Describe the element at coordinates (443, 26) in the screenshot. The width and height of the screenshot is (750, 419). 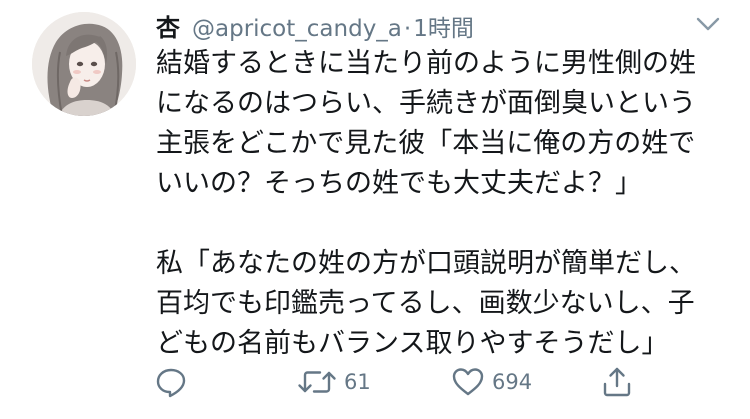
I see `timestamp: 1時間` at that location.